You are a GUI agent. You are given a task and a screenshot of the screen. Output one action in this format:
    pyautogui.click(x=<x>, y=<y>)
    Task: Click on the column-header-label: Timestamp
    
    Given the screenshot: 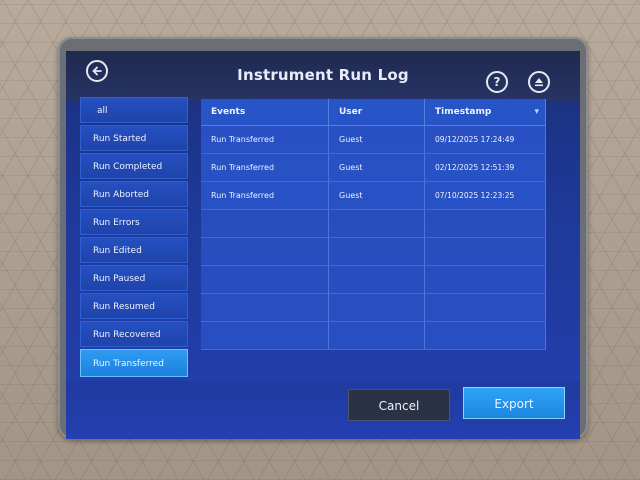 What is the action you would take?
    pyautogui.click(x=463, y=112)
    